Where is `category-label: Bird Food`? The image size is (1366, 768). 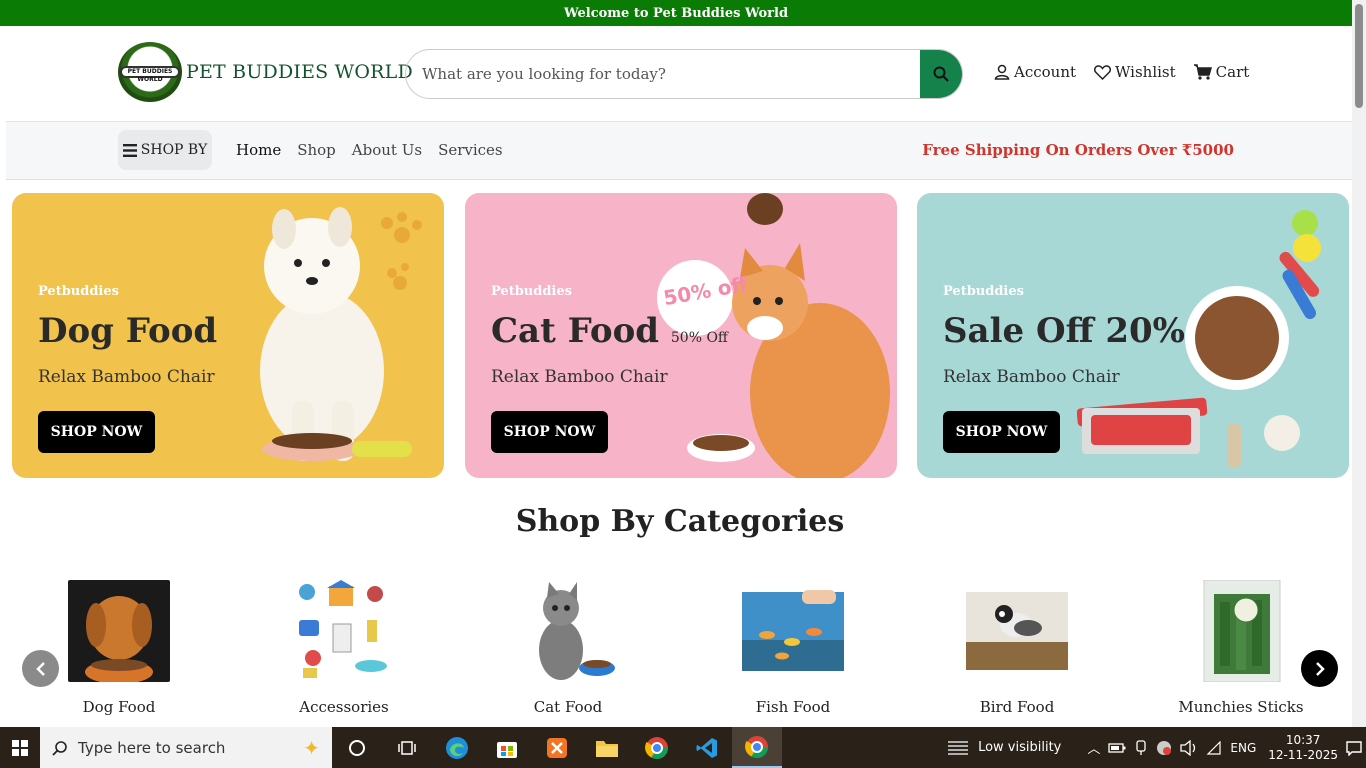 category-label: Bird Food is located at coordinates (1017, 707).